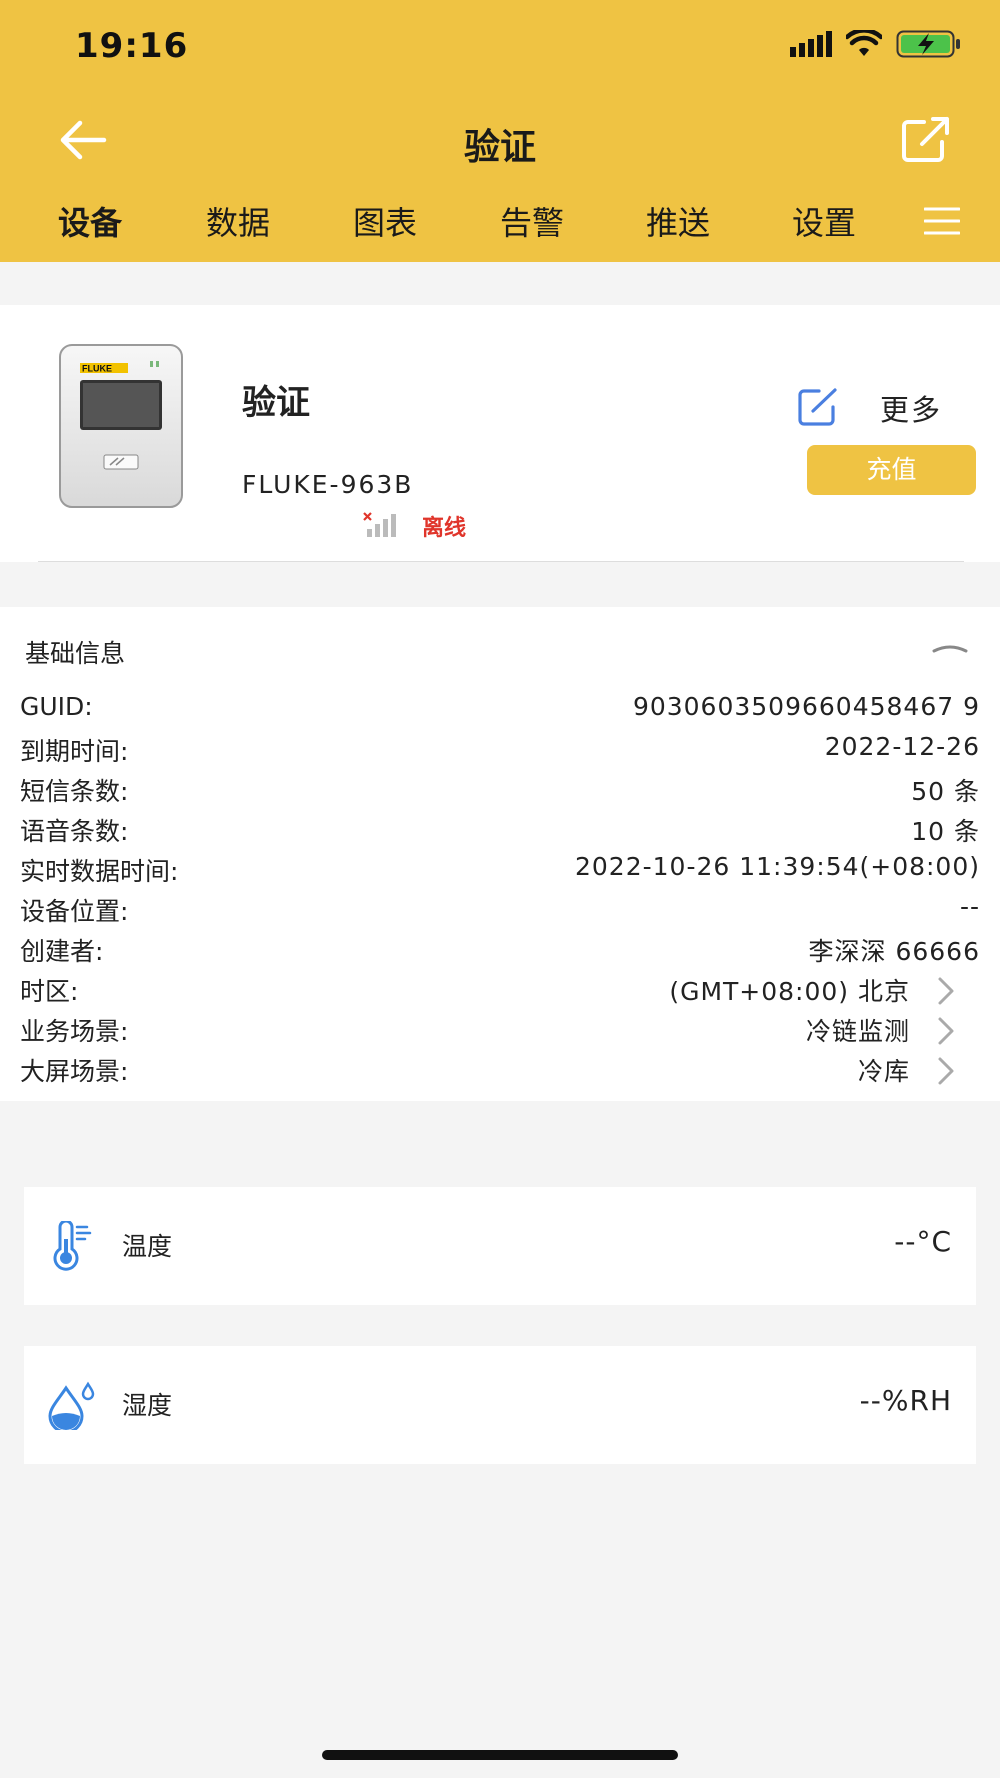 The width and height of the screenshot is (1000, 1778). Describe the element at coordinates (74, 1031) in the screenshot. I see `info-label: 业务场景:` at that location.